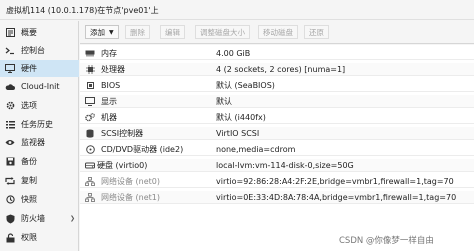 Image resolution: width=474 pixels, height=251 pixels. What do you see at coordinates (73, 218) in the screenshot?
I see `chevron-right-icon: ❯` at bounding box center [73, 218].